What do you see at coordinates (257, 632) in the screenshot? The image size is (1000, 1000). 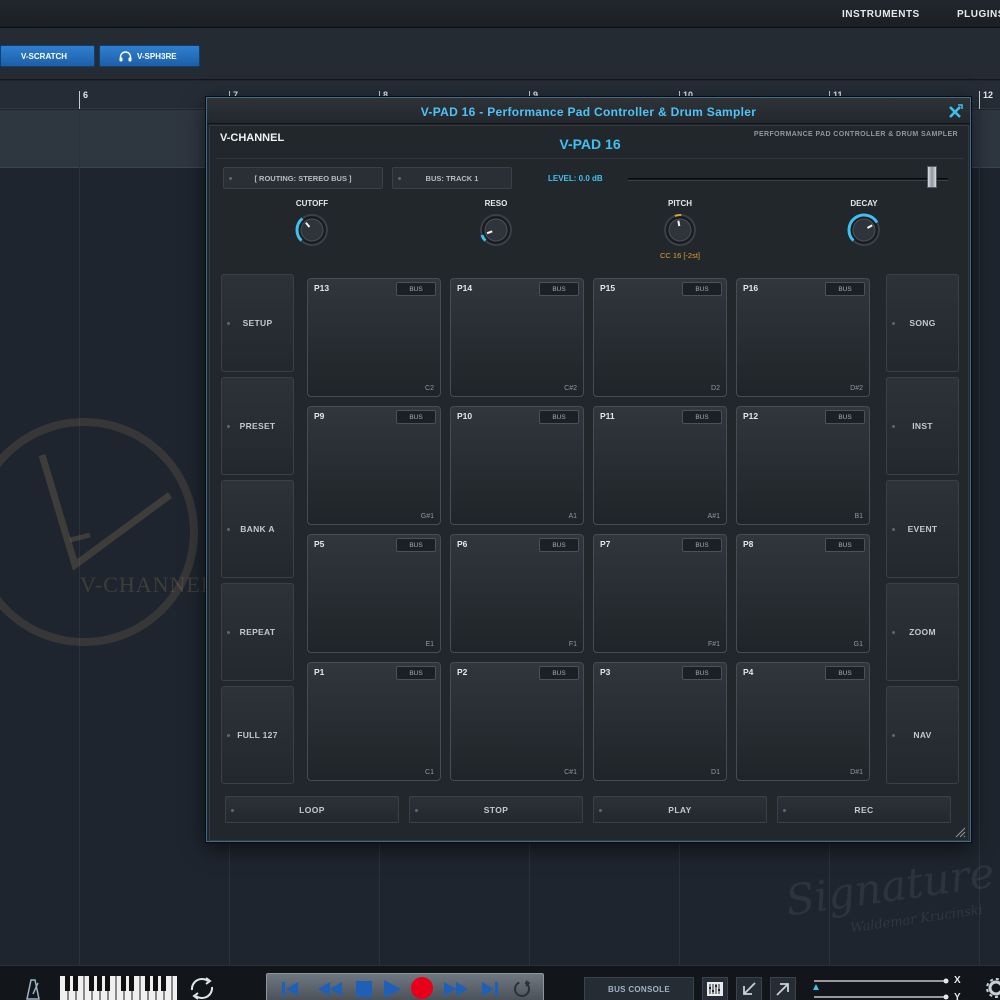 I see `repeat-button: REPEAT` at bounding box center [257, 632].